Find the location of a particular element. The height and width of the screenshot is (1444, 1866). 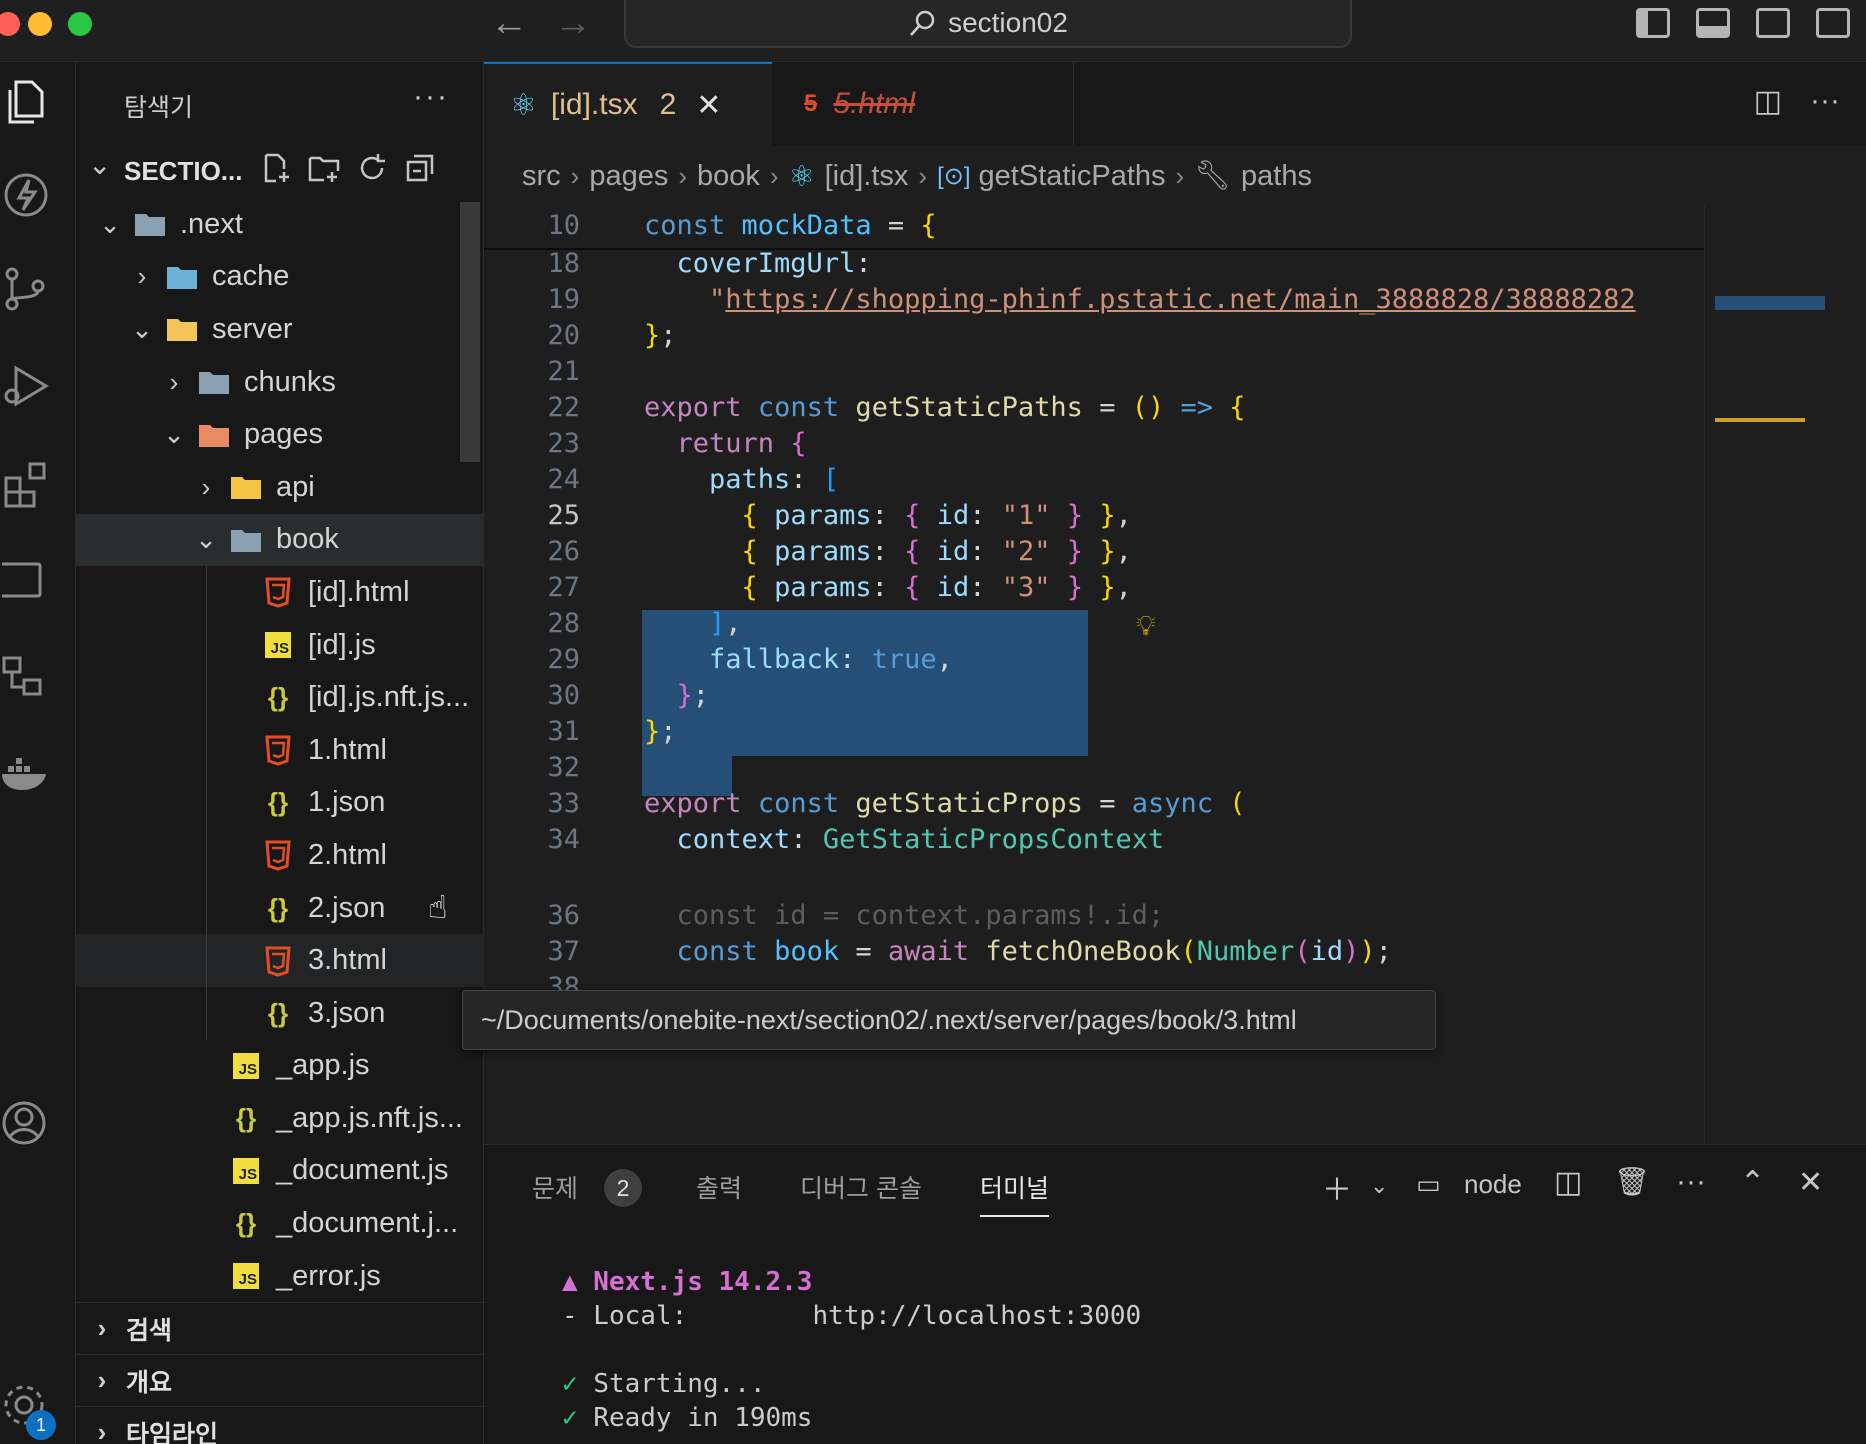

tree-item: ⌄ .next is located at coordinates (280, 224).